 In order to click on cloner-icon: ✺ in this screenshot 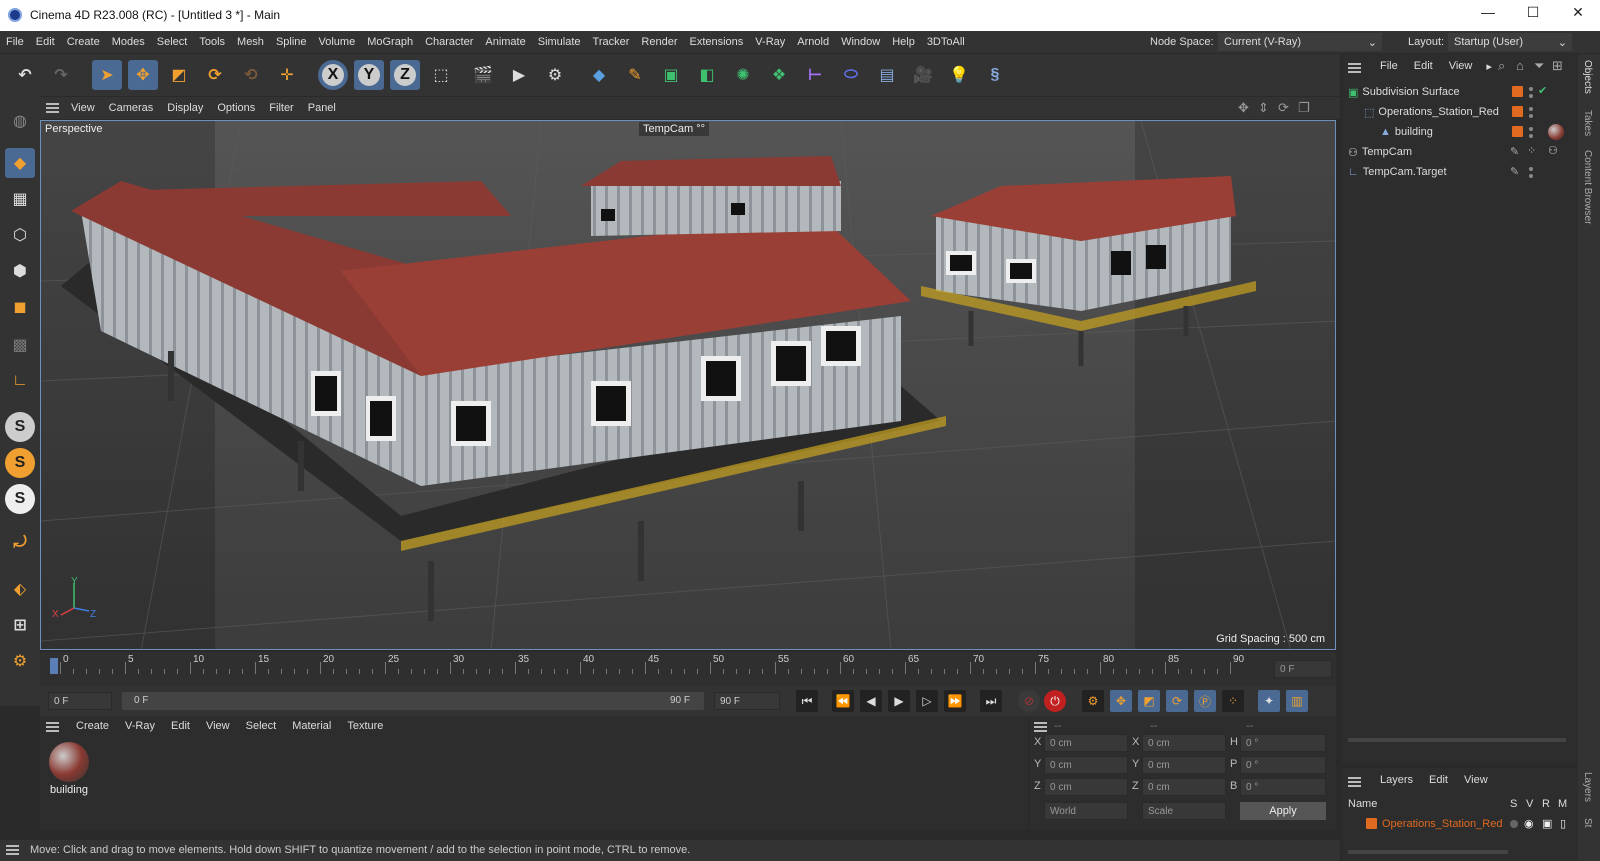, I will do `click(743, 75)`.